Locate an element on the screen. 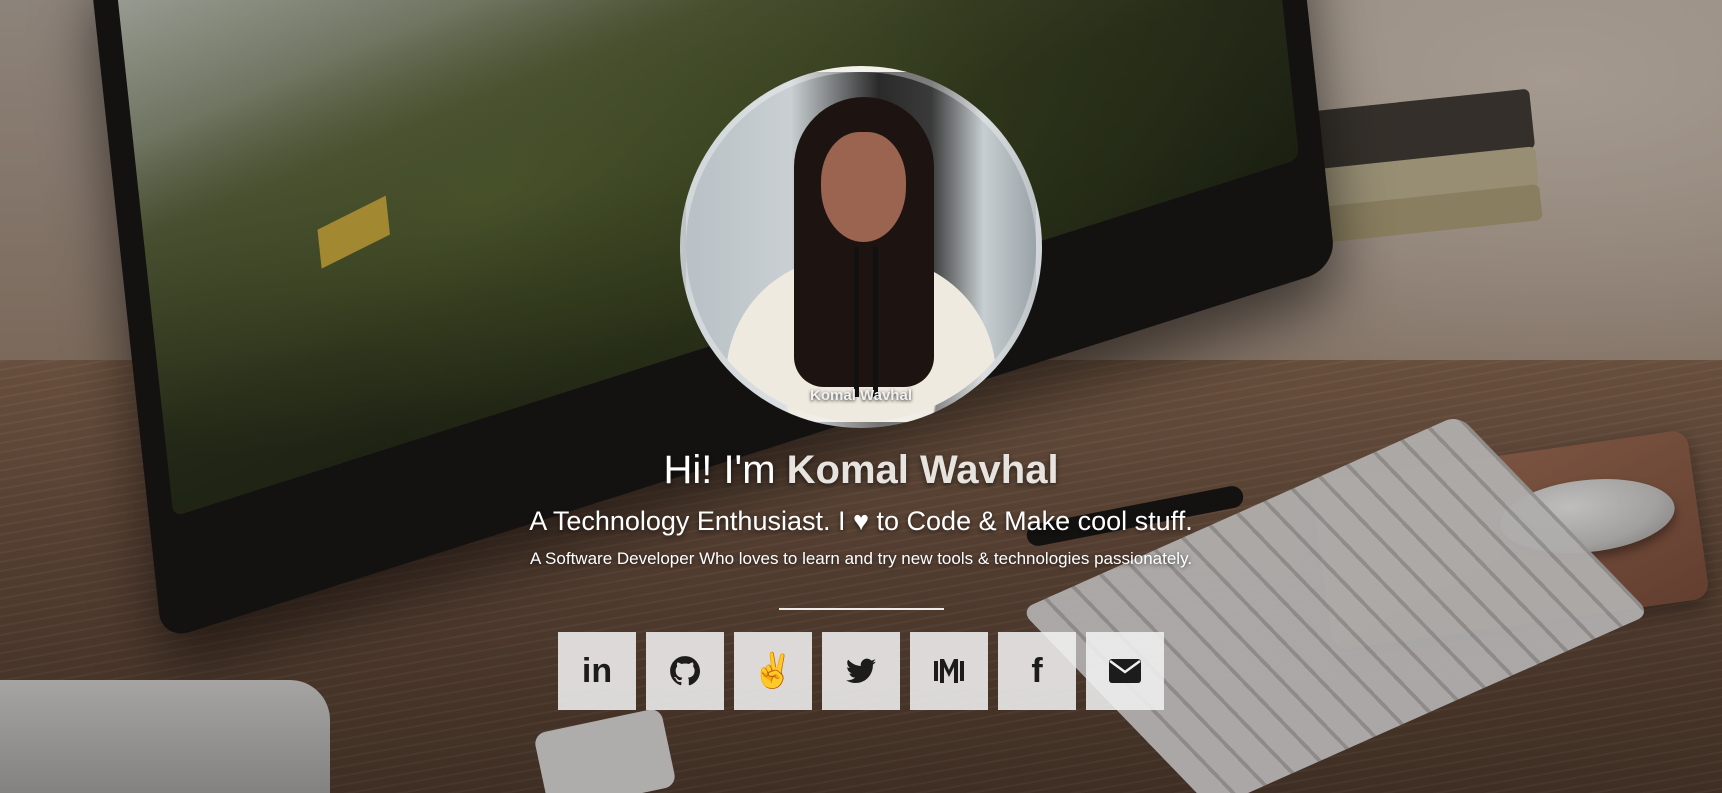 The height and width of the screenshot is (793, 1722). profile-name: Komal Wavhal is located at coordinates (922, 470).